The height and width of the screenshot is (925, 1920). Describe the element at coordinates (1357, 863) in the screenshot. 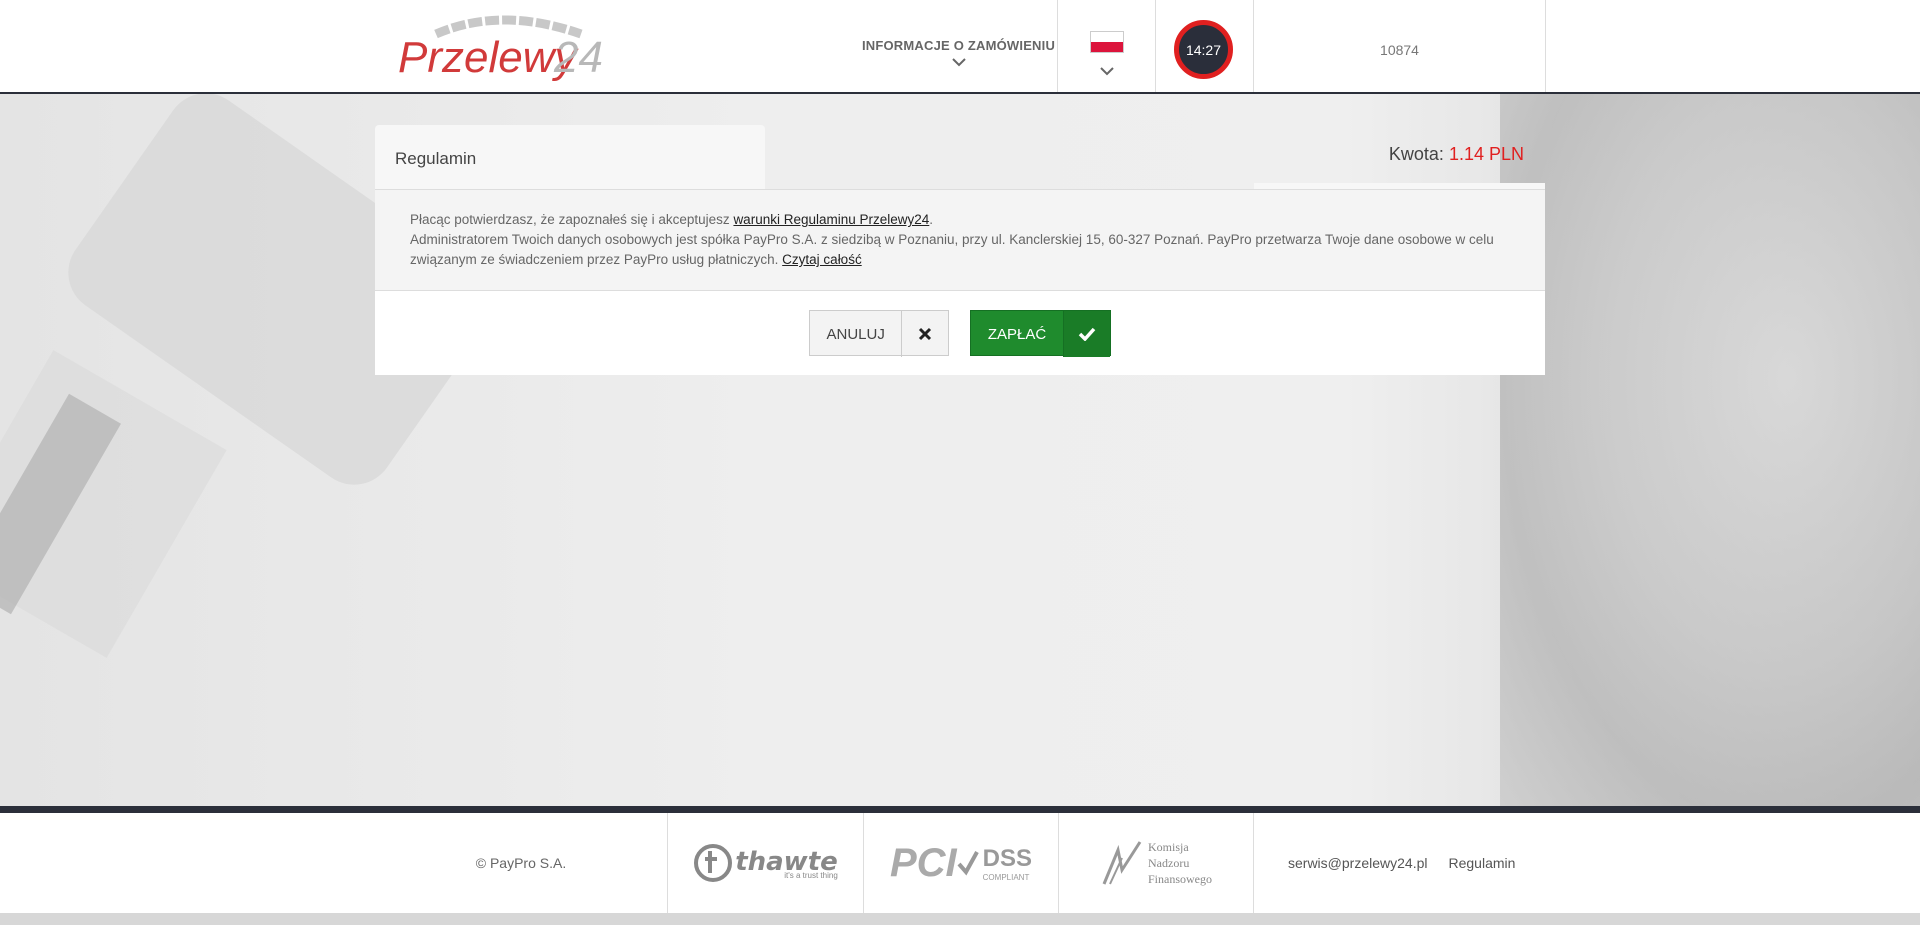

I see `support-email-link: serwis@przelewy24.pl` at that location.